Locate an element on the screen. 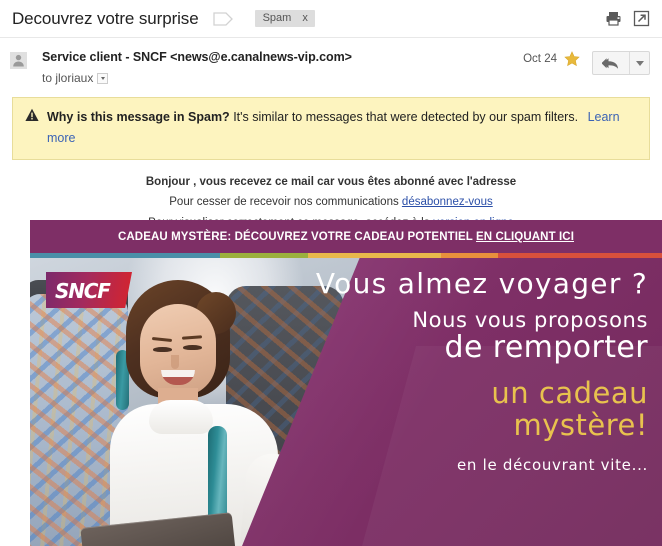 The height and width of the screenshot is (546, 662). avatar is located at coordinates (18, 60).